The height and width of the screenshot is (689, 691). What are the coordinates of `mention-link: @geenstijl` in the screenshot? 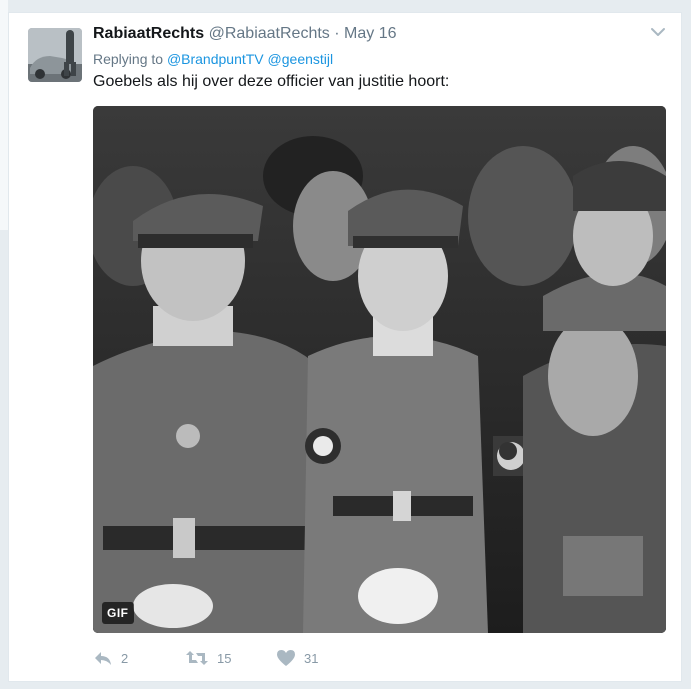 It's located at (301, 59).